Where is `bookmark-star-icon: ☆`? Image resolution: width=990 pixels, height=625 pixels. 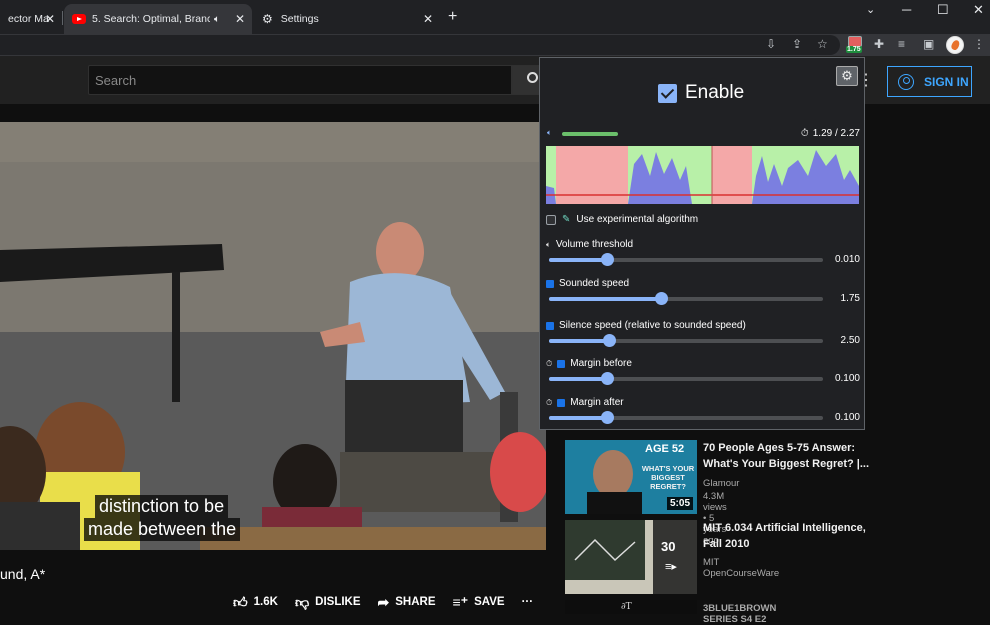 bookmark-star-icon: ☆ is located at coordinates (822, 44).